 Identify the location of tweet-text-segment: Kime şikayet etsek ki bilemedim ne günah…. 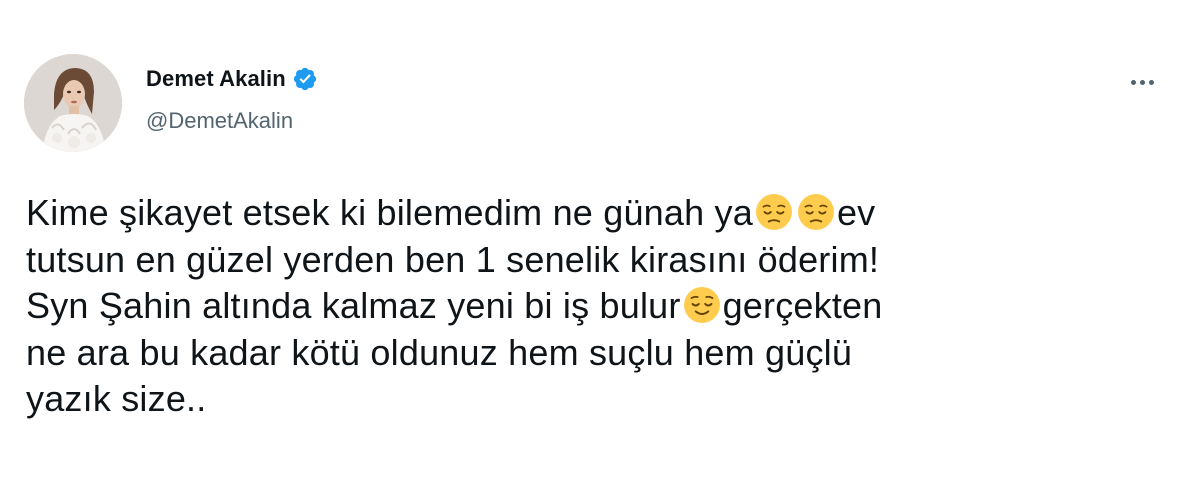
(389, 212).